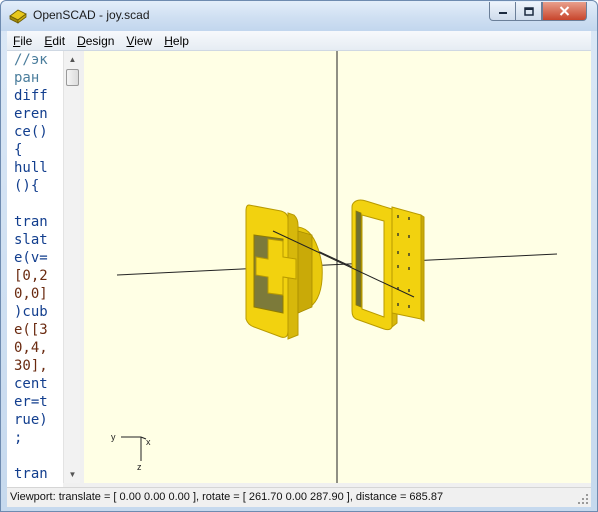 The width and height of the screenshot is (598, 512). What do you see at coordinates (35, 384) in the screenshot?
I see `code-line: cent` at bounding box center [35, 384].